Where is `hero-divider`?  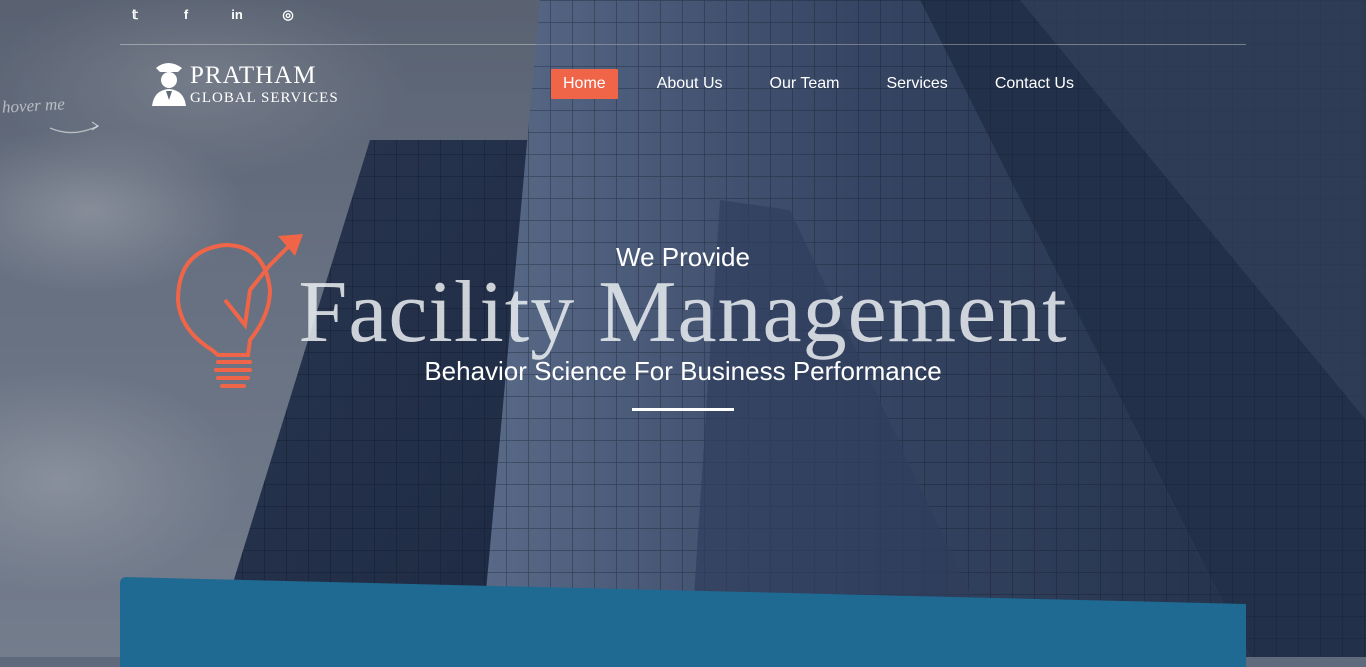 hero-divider is located at coordinates (683, 409).